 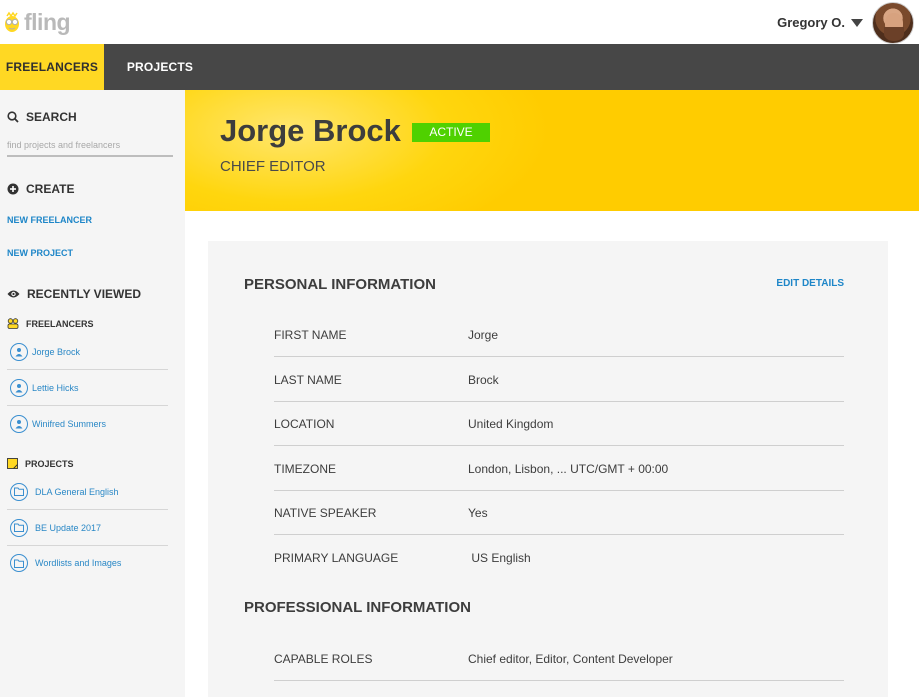 What do you see at coordinates (49, 463) in the screenshot?
I see `recent-projects-title: PROJECTS` at bounding box center [49, 463].